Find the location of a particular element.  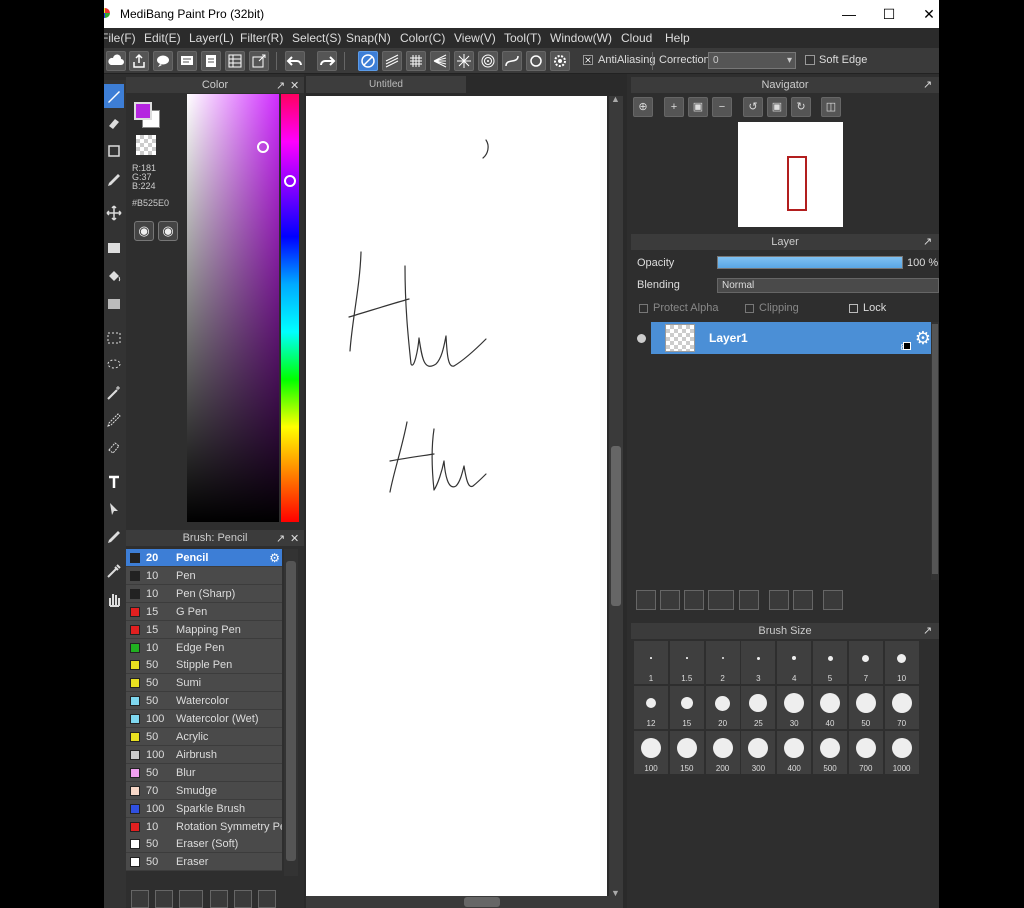

brush-item: 10 Edge Pen is located at coordinates (204, 647).